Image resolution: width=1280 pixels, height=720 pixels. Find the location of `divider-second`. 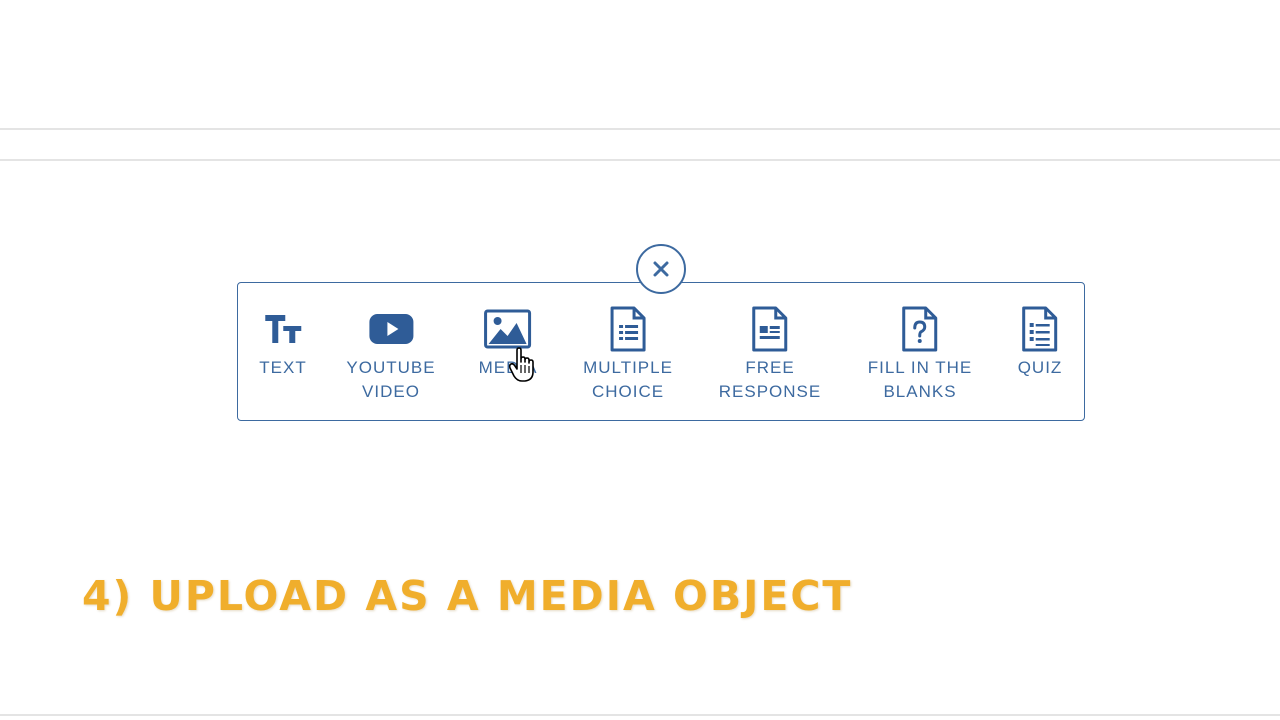

divider-second is located at coordinates (640, 160).